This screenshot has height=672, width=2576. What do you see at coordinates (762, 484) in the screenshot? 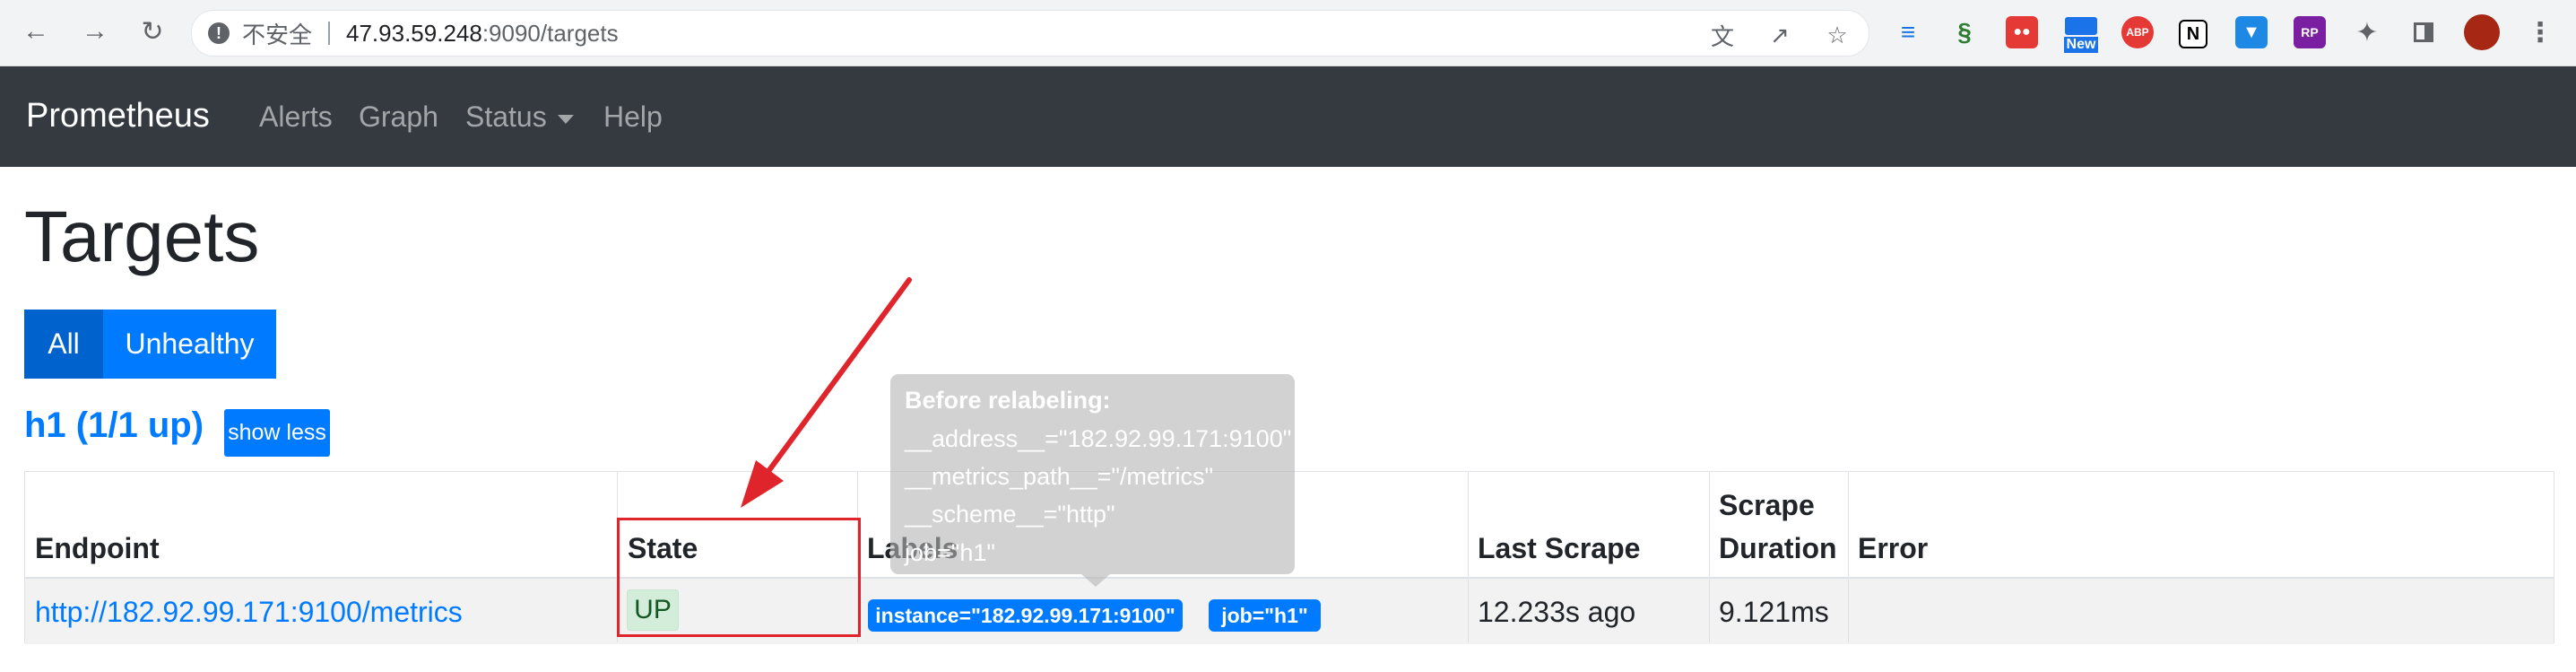
I see `annotation-arrow-head` at bounding box center [762, 484].